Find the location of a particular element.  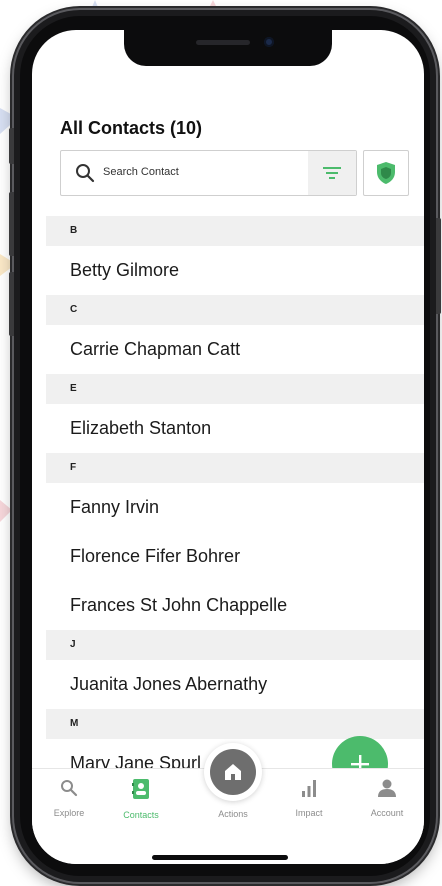

contact-item: Juanita Jones Abernathy is located at coordinates (235, 684).